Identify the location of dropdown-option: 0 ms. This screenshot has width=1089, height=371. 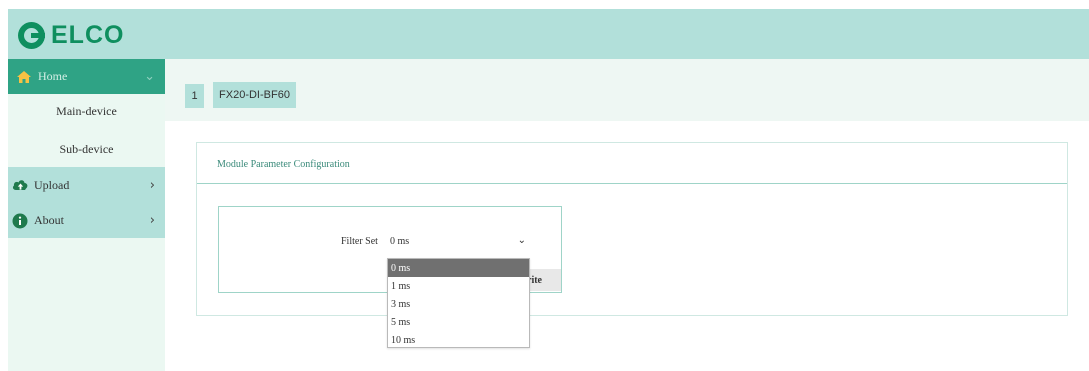
(458, 268).